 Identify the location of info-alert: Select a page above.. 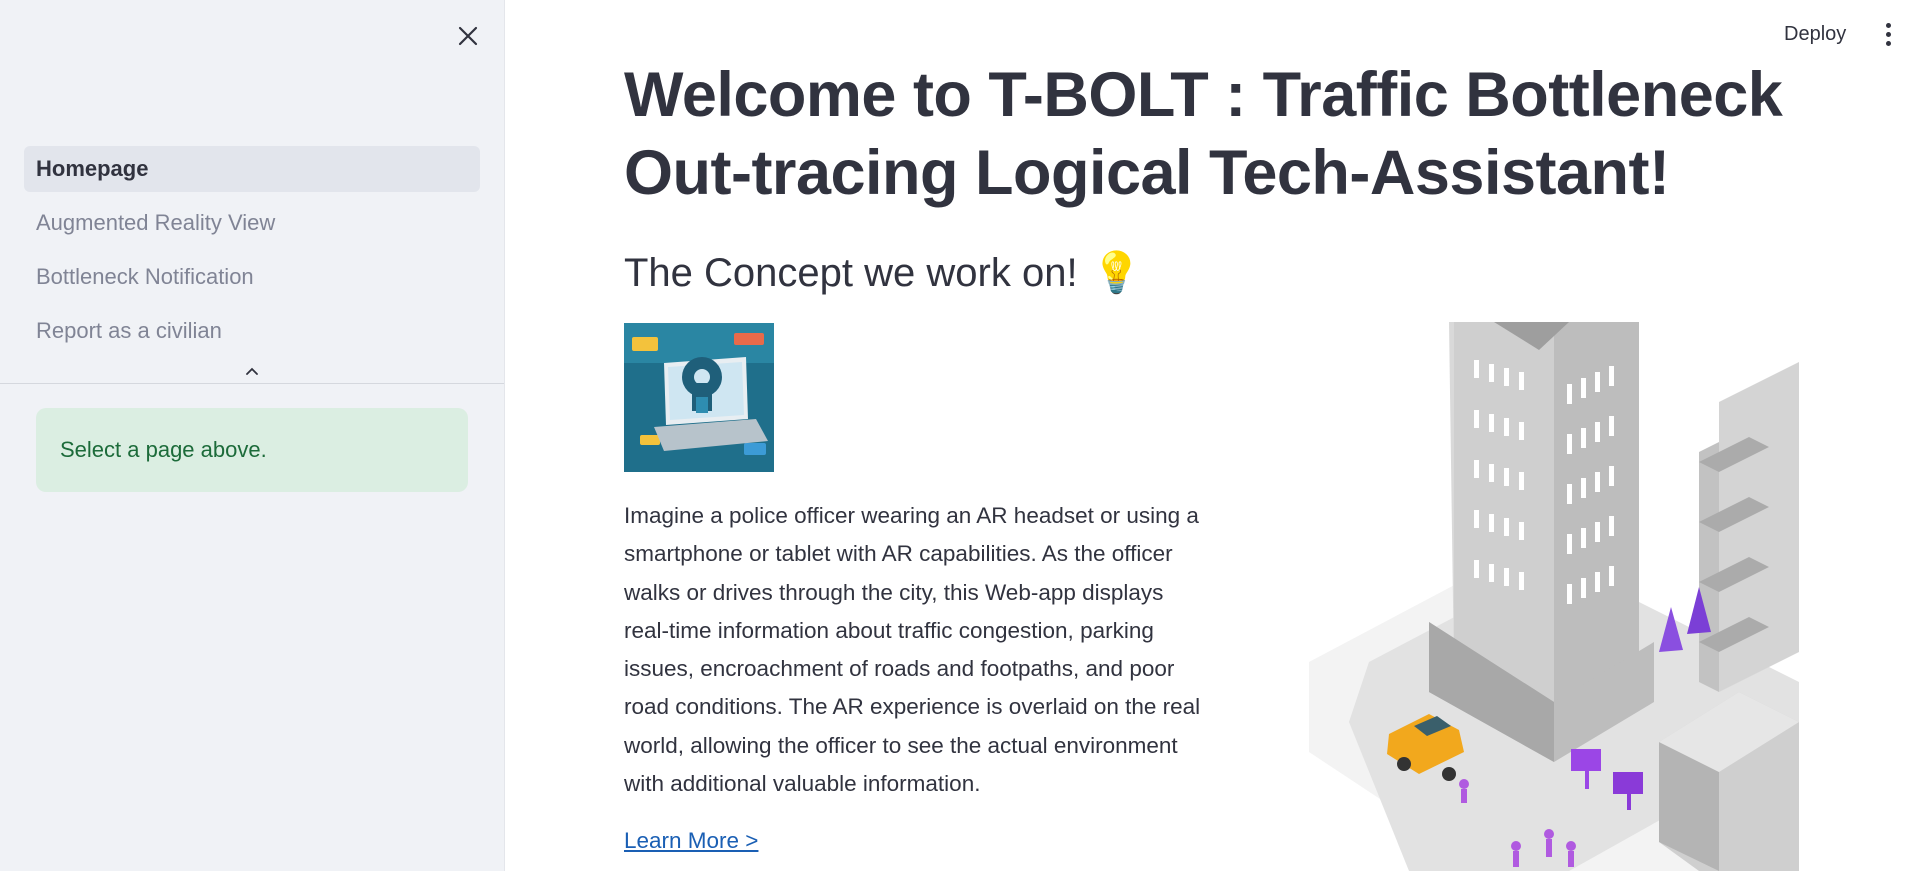
(252, 450).